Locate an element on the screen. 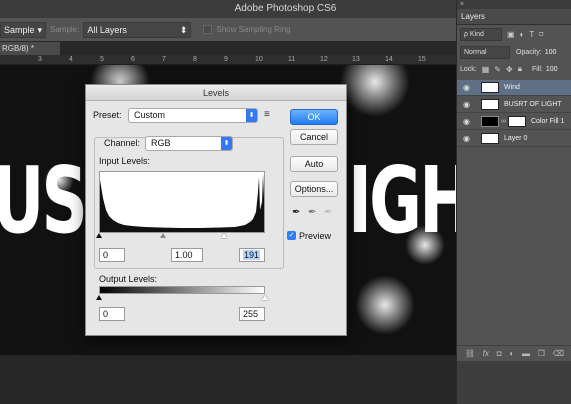 Image resolution: width=571 pixels, height=404 pixels. new-layer-icon: ❐ is located at coordinates (541, 353).